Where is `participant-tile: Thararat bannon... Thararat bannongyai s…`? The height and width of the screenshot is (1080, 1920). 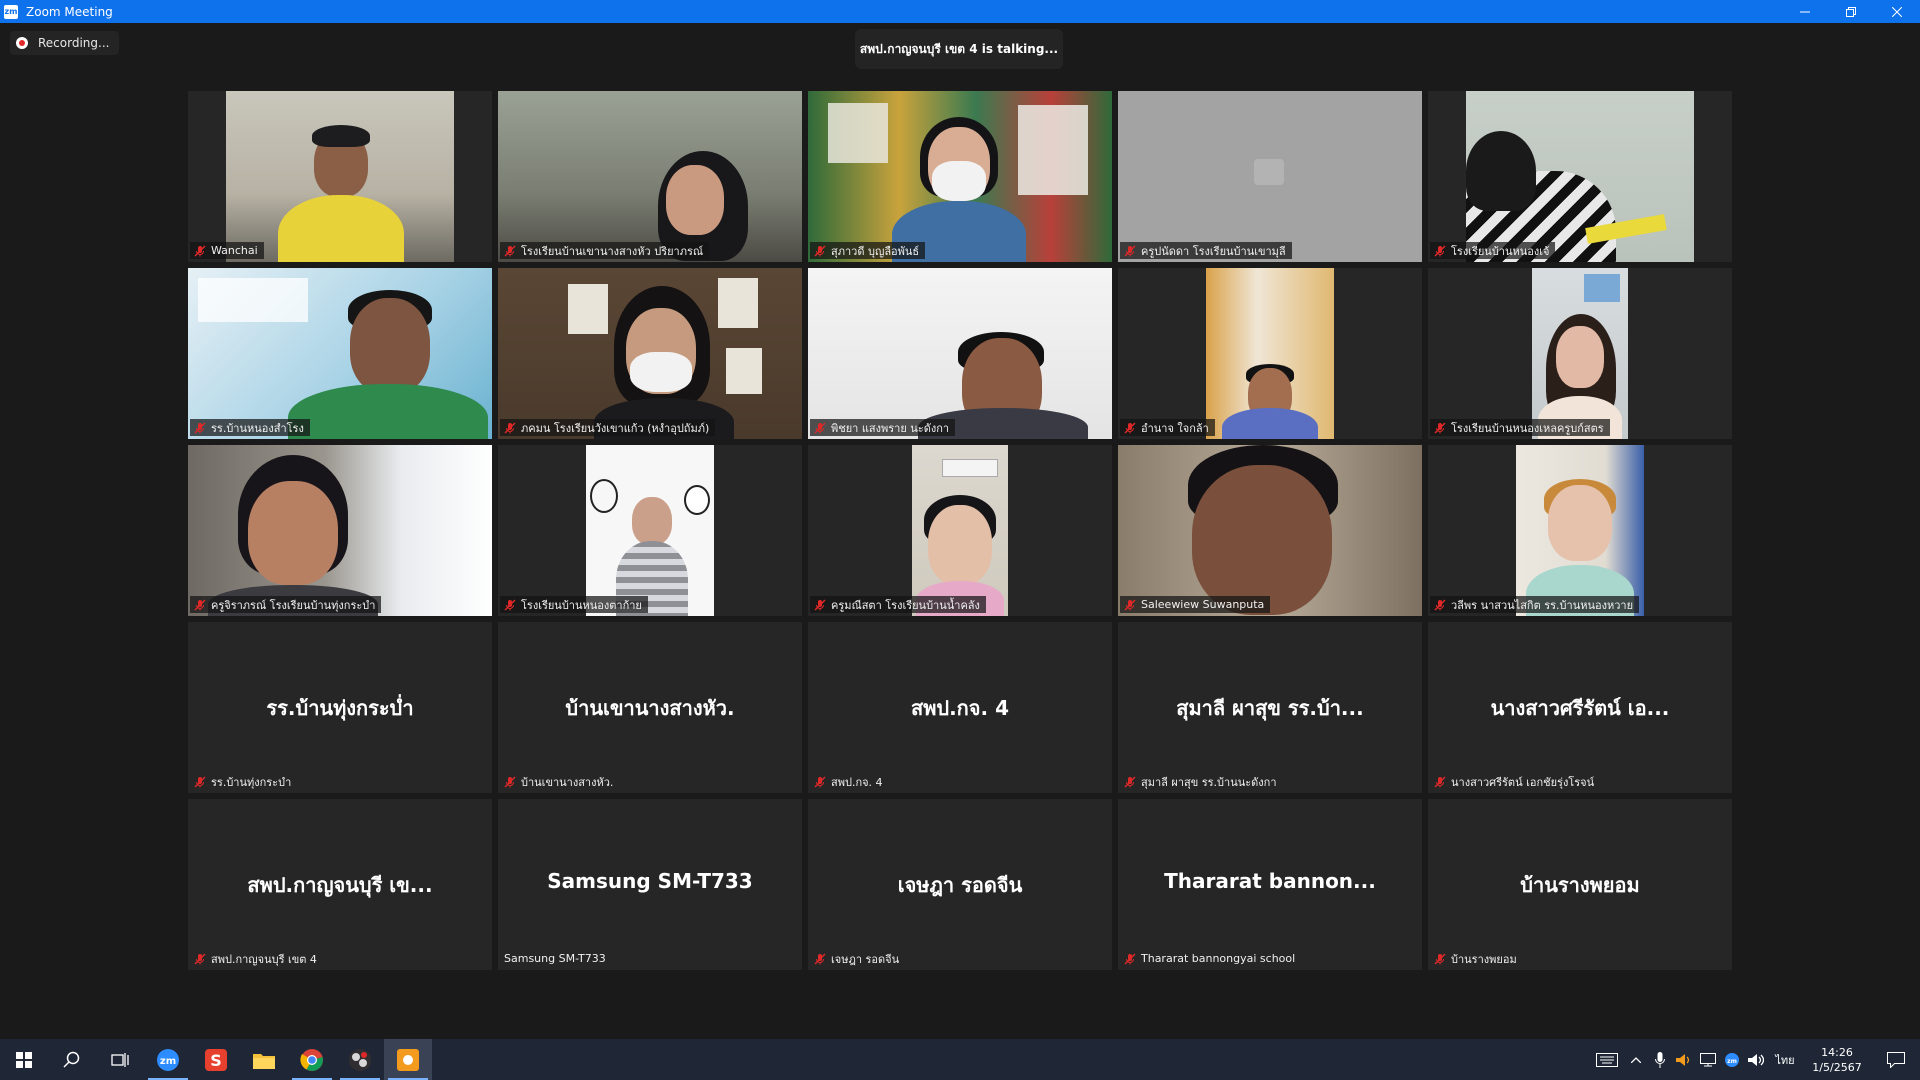 participant-tile: Thararat bannon... Thararat bannongyai s… is located at coordinates (1270, 884).